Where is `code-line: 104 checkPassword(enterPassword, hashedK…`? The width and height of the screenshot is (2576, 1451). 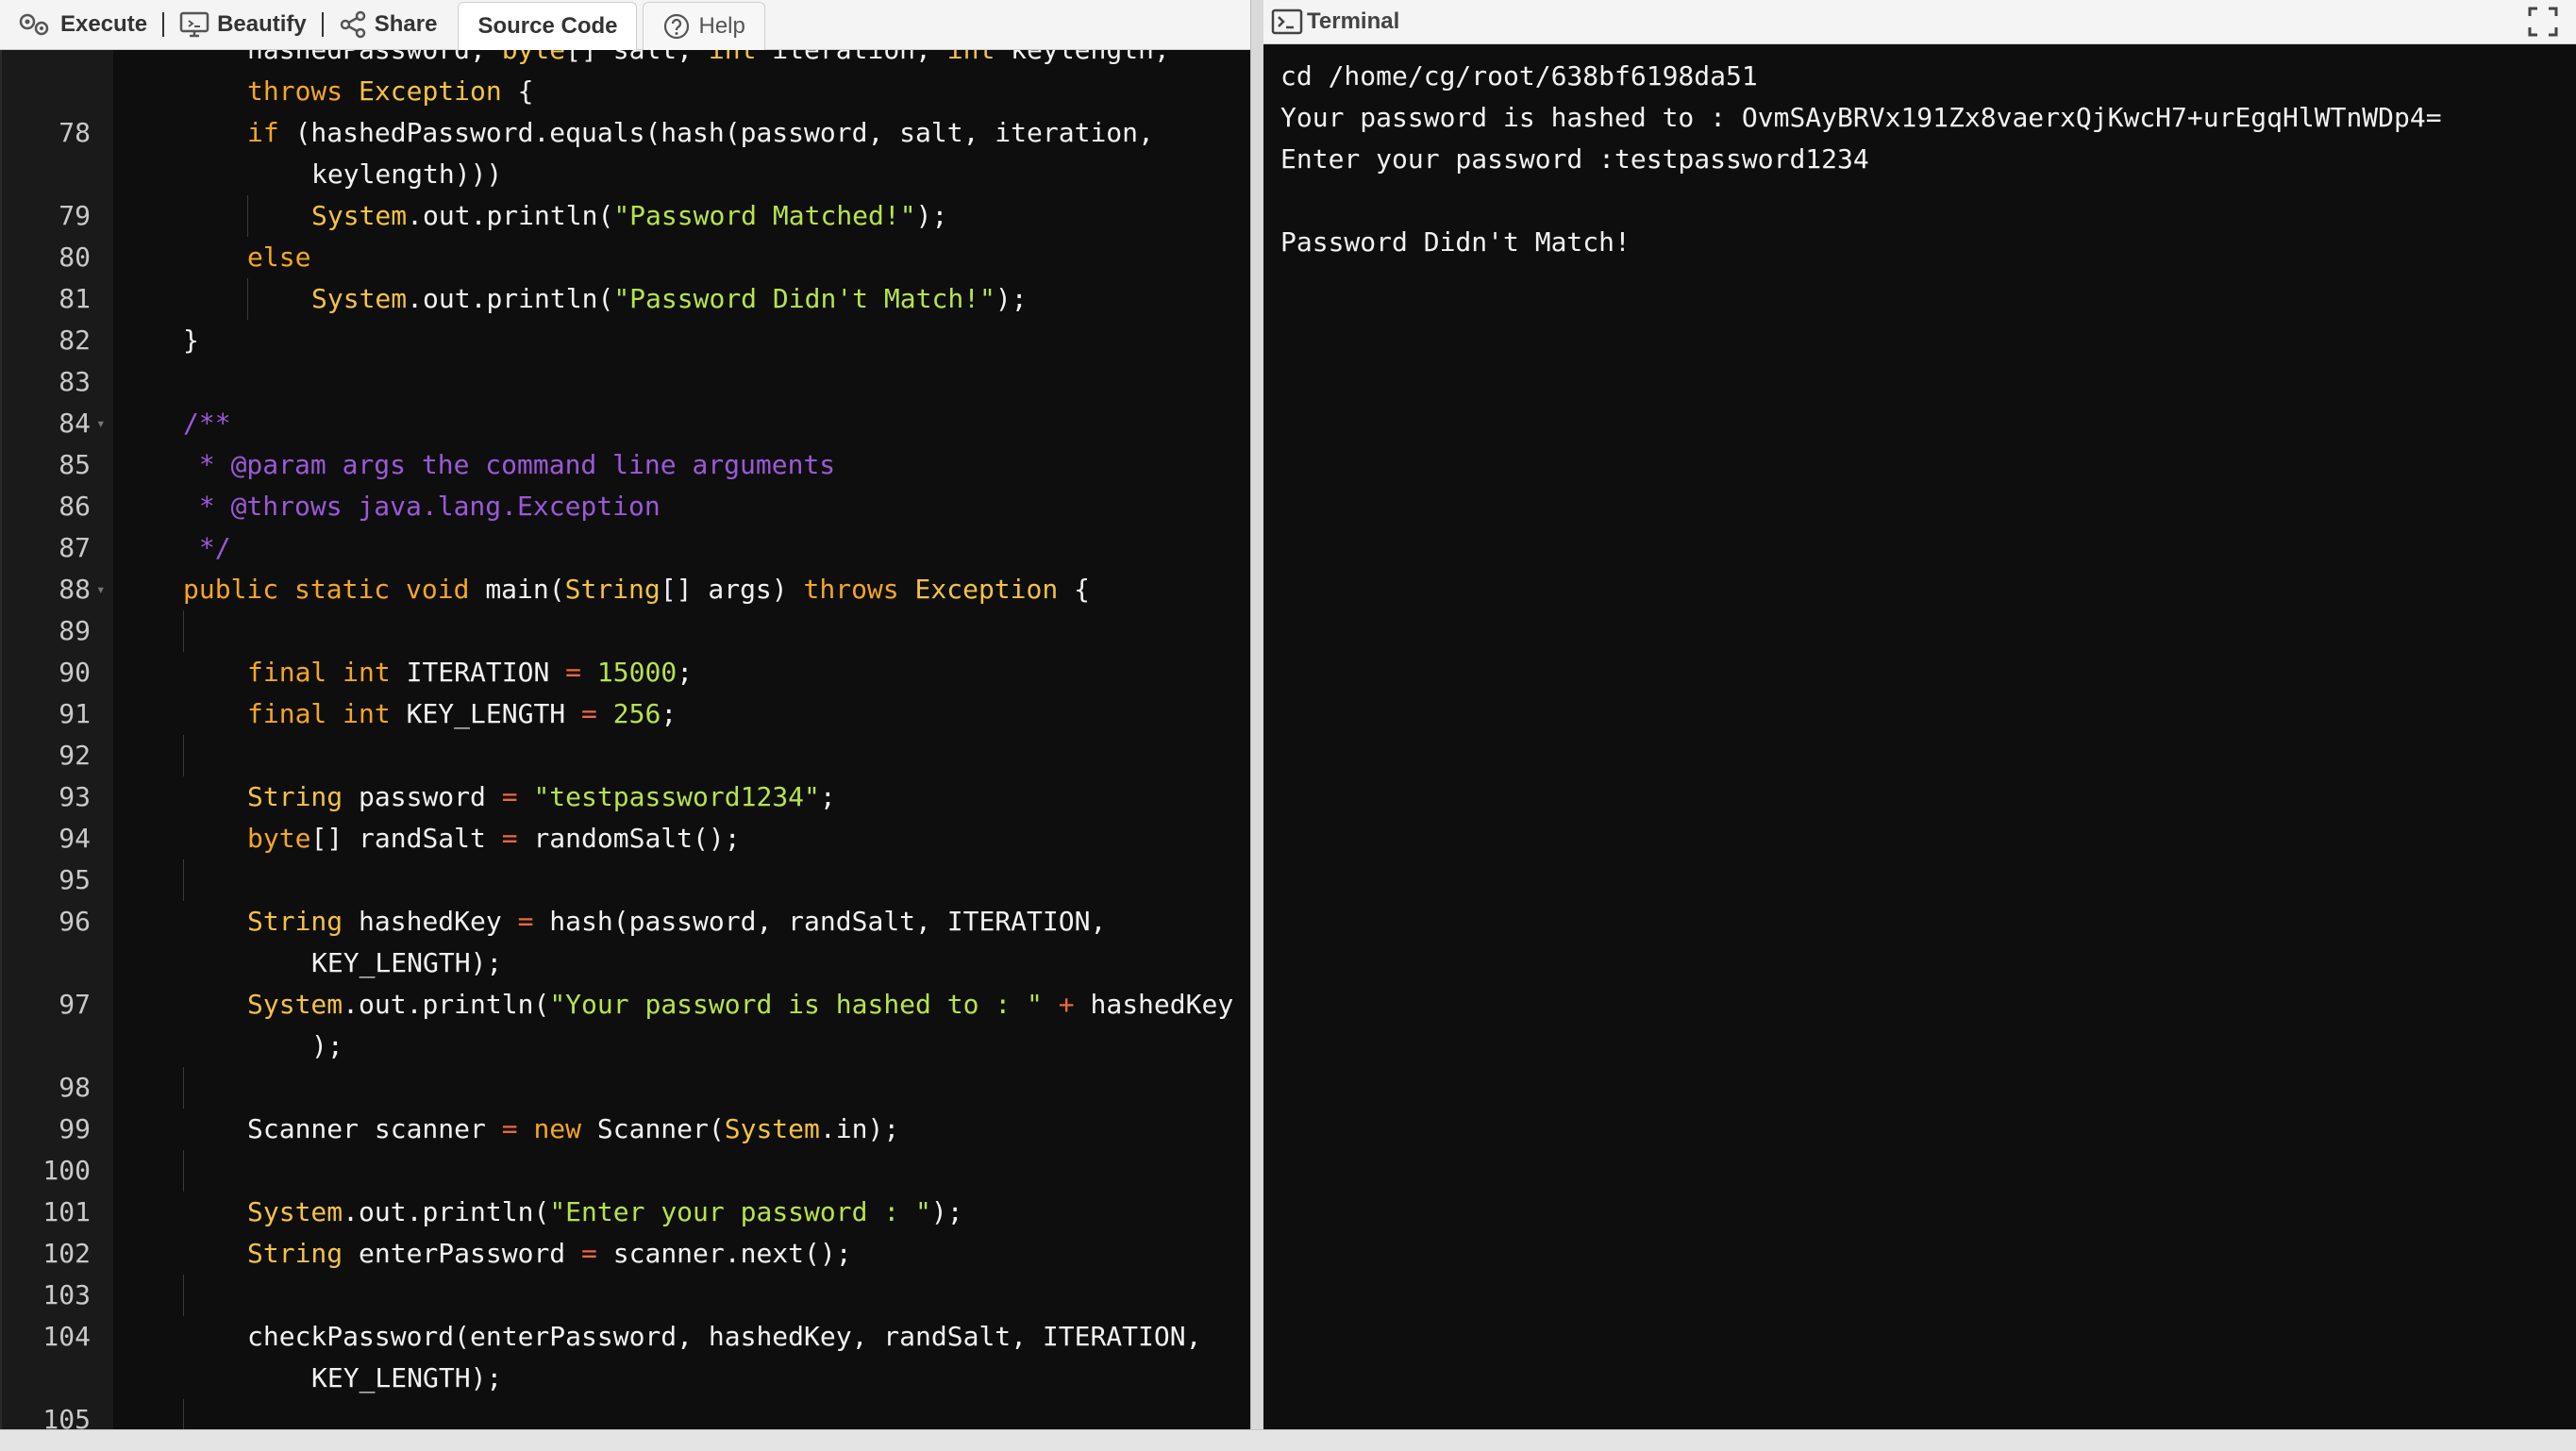
code-line: 104 checkPassword(enterPassword, hashedK… is located at coordinates (622, 1357).